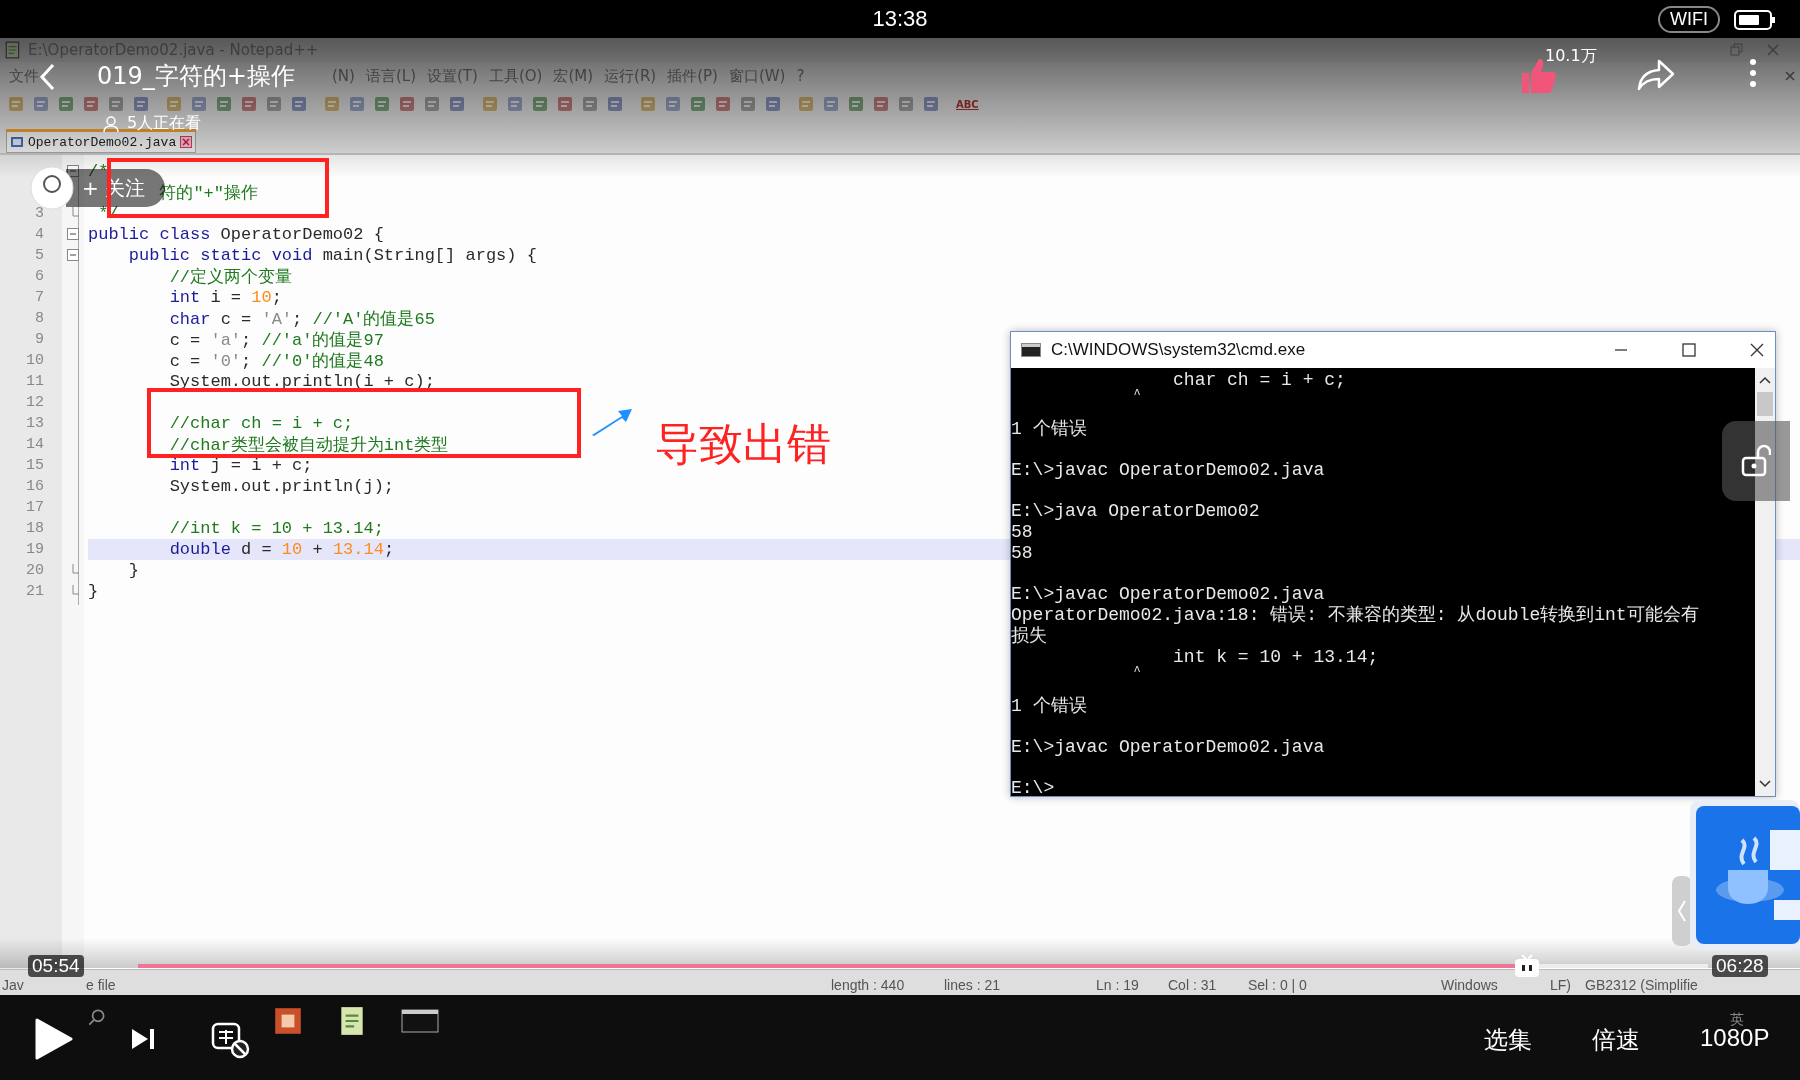 Image resolution: width=1800 pixels, height=1080 pixels. Describe the element at coordinates (1355, 615) in the screenshot. I see `console-line: OperatorDemo02.java:18: 错误: 不兼容的类型: 从double转换到int可能会有` at that location.